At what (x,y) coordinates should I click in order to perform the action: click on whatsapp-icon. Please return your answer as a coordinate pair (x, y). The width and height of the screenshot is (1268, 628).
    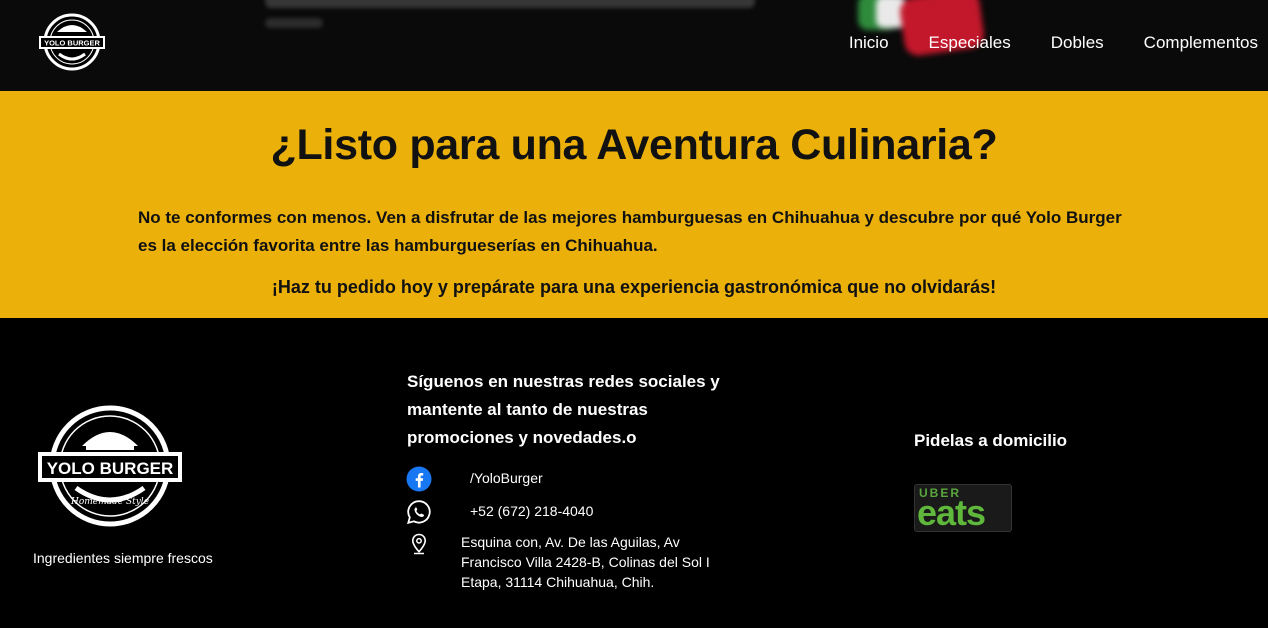
    Looking at the image, I should click on (419, 512).